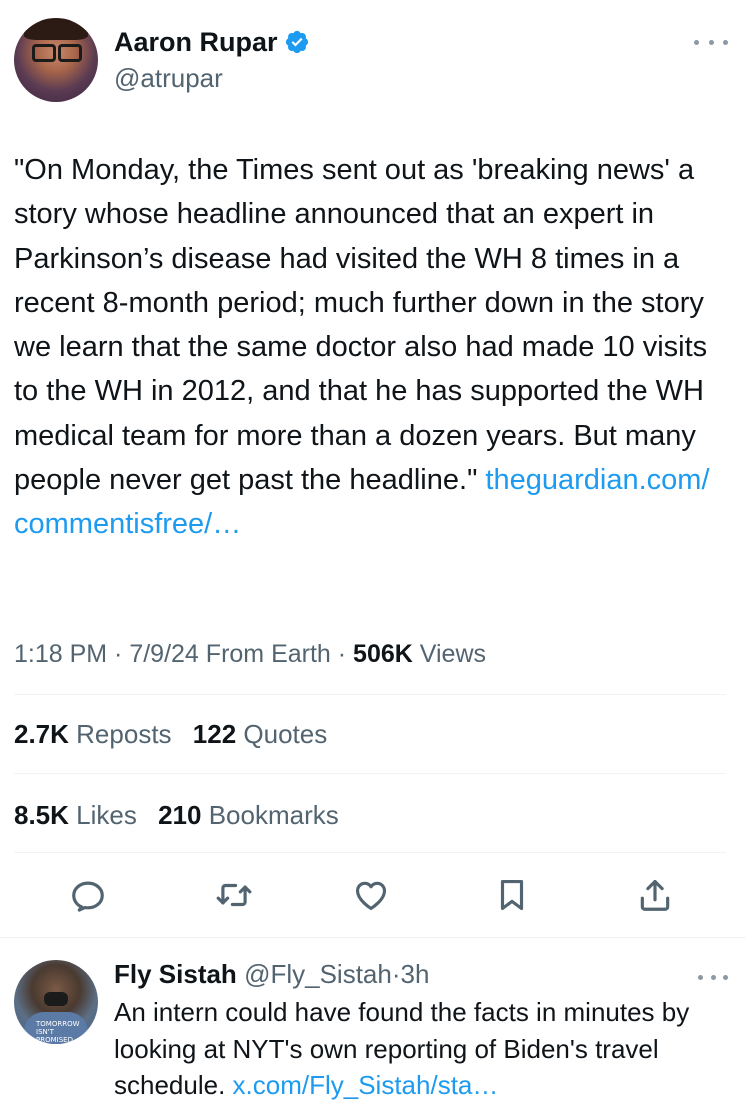 The width and height of the screenshot is (746, 1107). I want to click on likes-bookmarks-row: 8.5K Likes 210 Bookmarks, so click(176, 815).